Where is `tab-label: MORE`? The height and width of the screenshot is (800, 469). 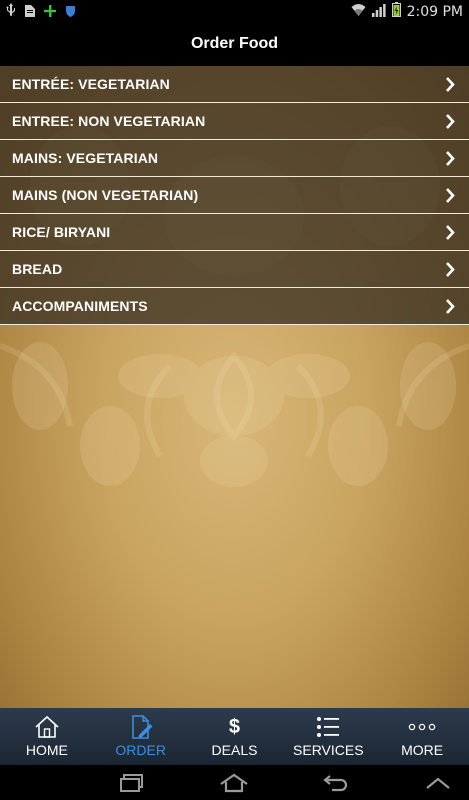 tab-label: MORE is located at coordinates (422, 750).